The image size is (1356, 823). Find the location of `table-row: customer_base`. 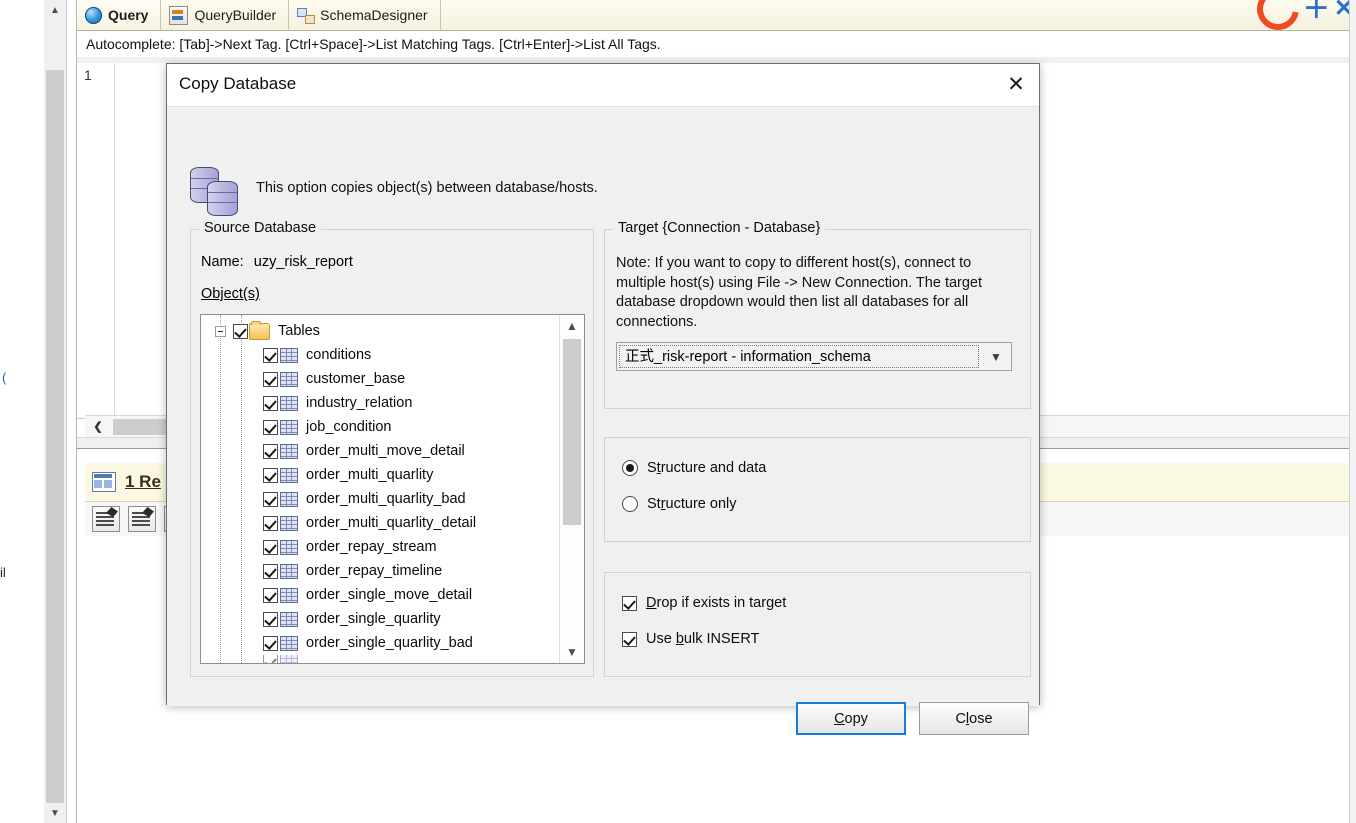

table-row: customer_base is located at coordinates (380, 379).